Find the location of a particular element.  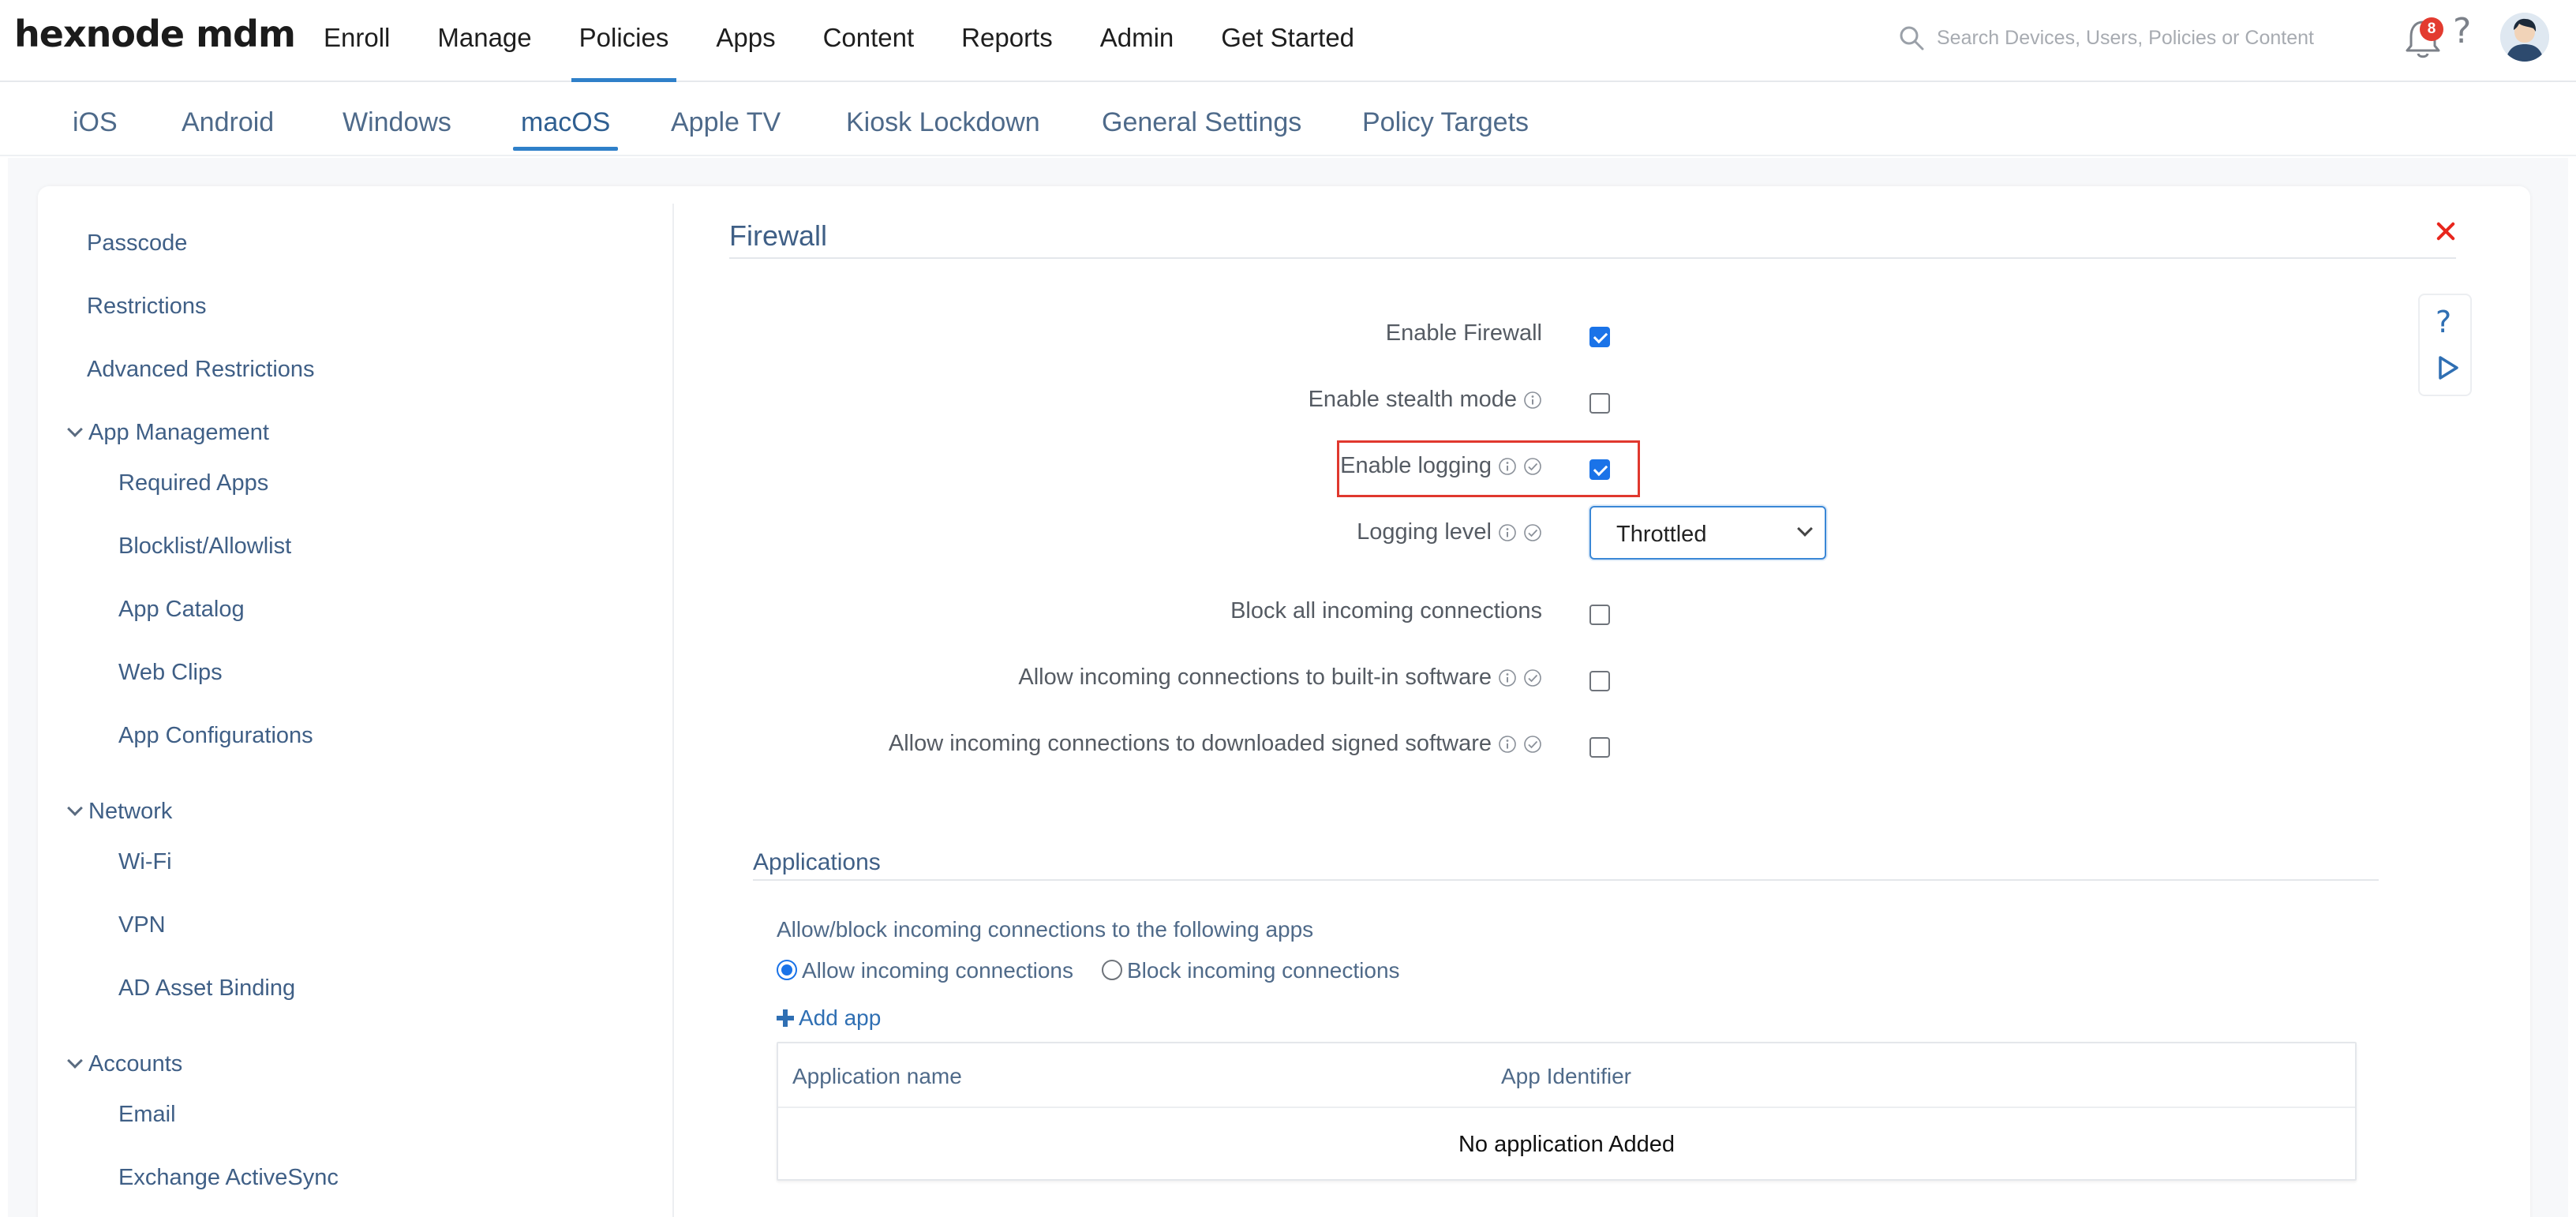

enable-logging-label: Enable logging is located at coordinates (1441, 466).